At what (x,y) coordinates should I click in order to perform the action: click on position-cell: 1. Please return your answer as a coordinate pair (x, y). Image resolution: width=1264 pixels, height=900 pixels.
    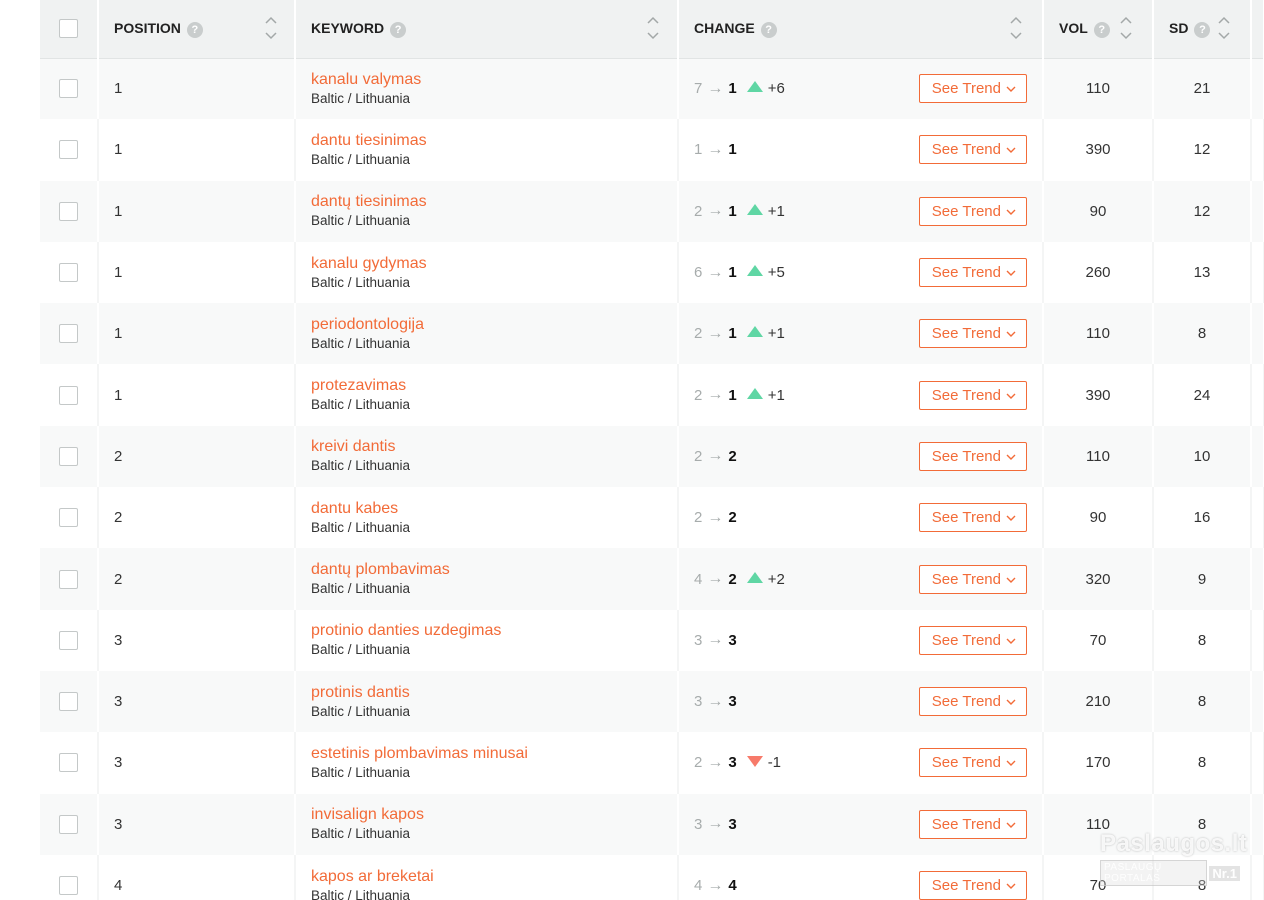
    Looking at the image, I should click on (197, 150).